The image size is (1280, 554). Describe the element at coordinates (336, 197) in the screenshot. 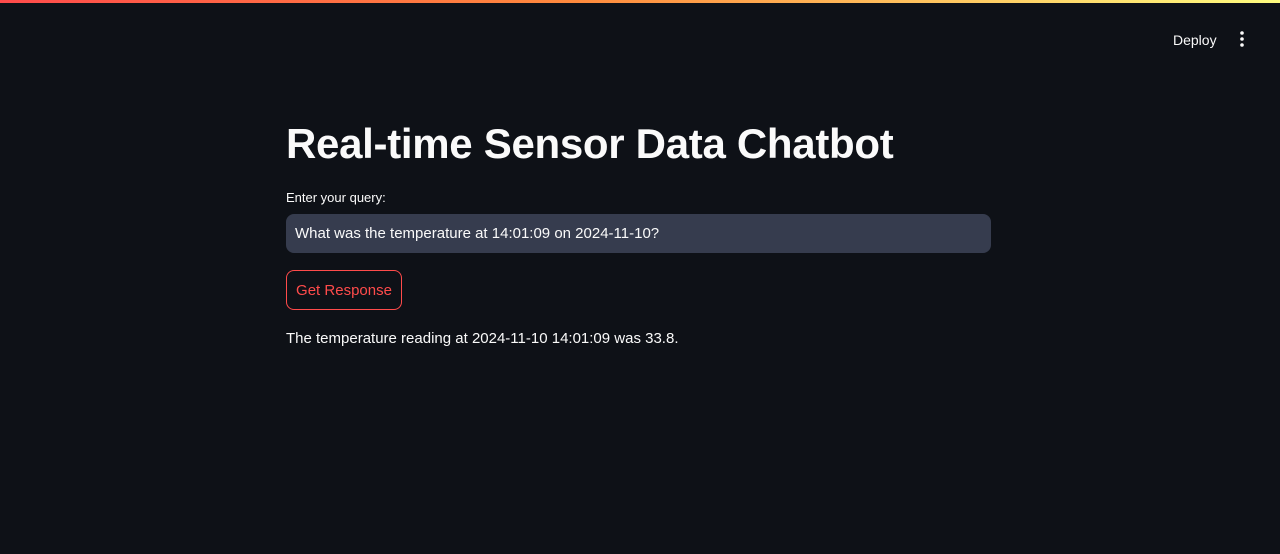

I see `query-label: Enter your query:` at that location.